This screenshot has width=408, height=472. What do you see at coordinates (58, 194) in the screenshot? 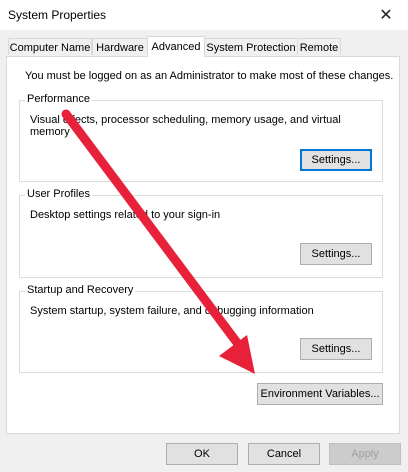
I see `user-profiles-title: User Profiles` at bounding box center [58, 194].